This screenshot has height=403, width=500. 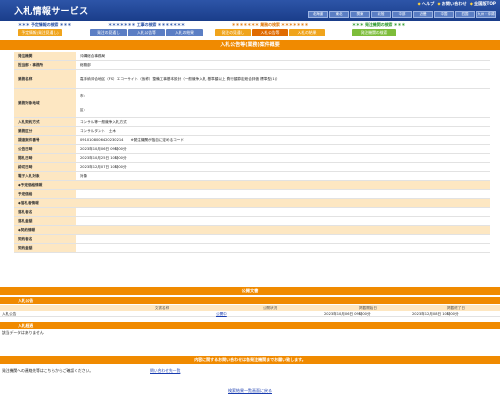 What do you see at coordinates (51, 12) in the screenshot?
I see `app-title: 入札情報サービス` at bounding box center [51, 12].